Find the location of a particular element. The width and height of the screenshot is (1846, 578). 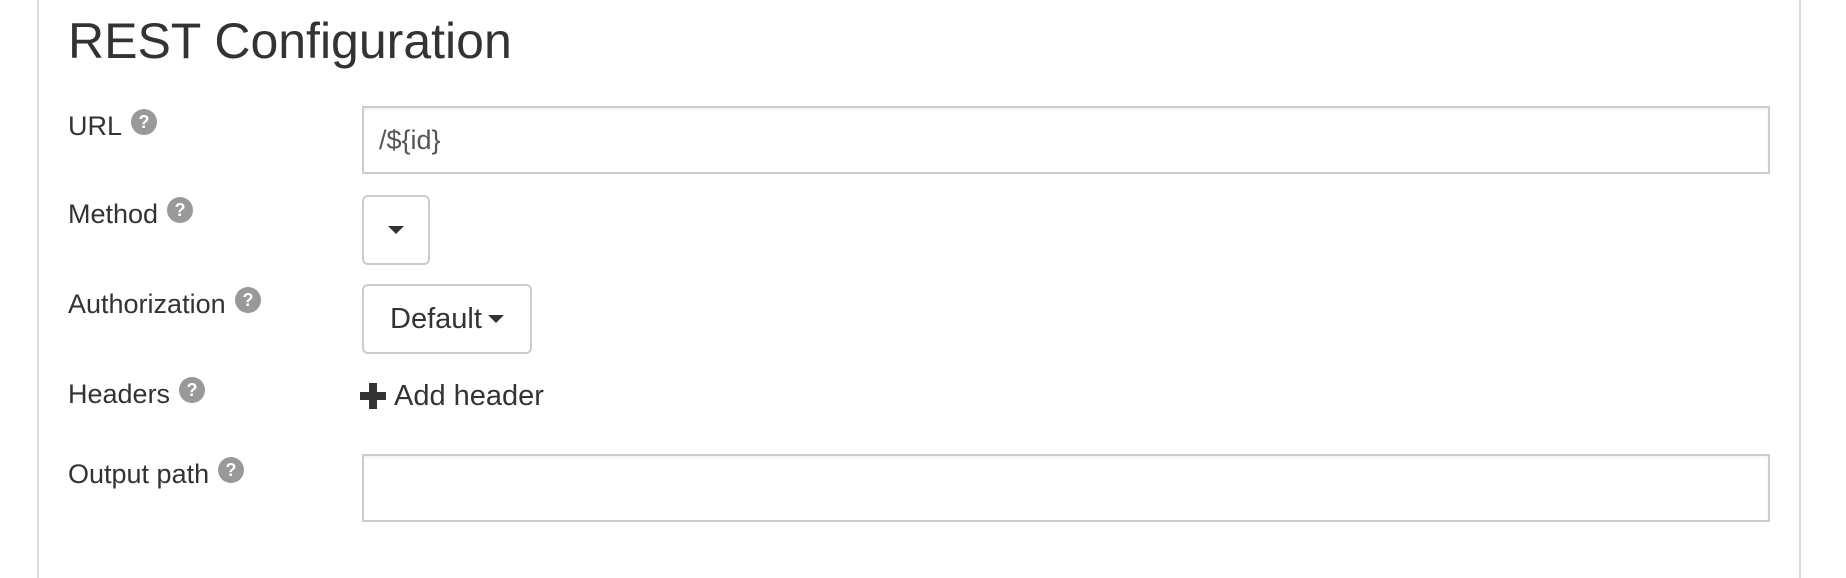

url-help-icon: ? is located at coordinates (144, 122).